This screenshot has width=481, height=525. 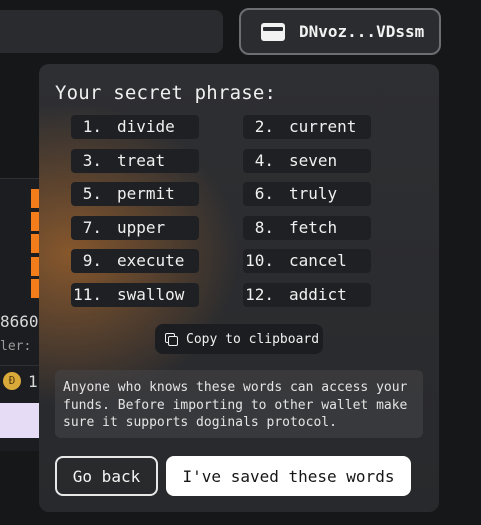 I want to click on copy-label: Copy to clipboard, so click(x=253, y=339).